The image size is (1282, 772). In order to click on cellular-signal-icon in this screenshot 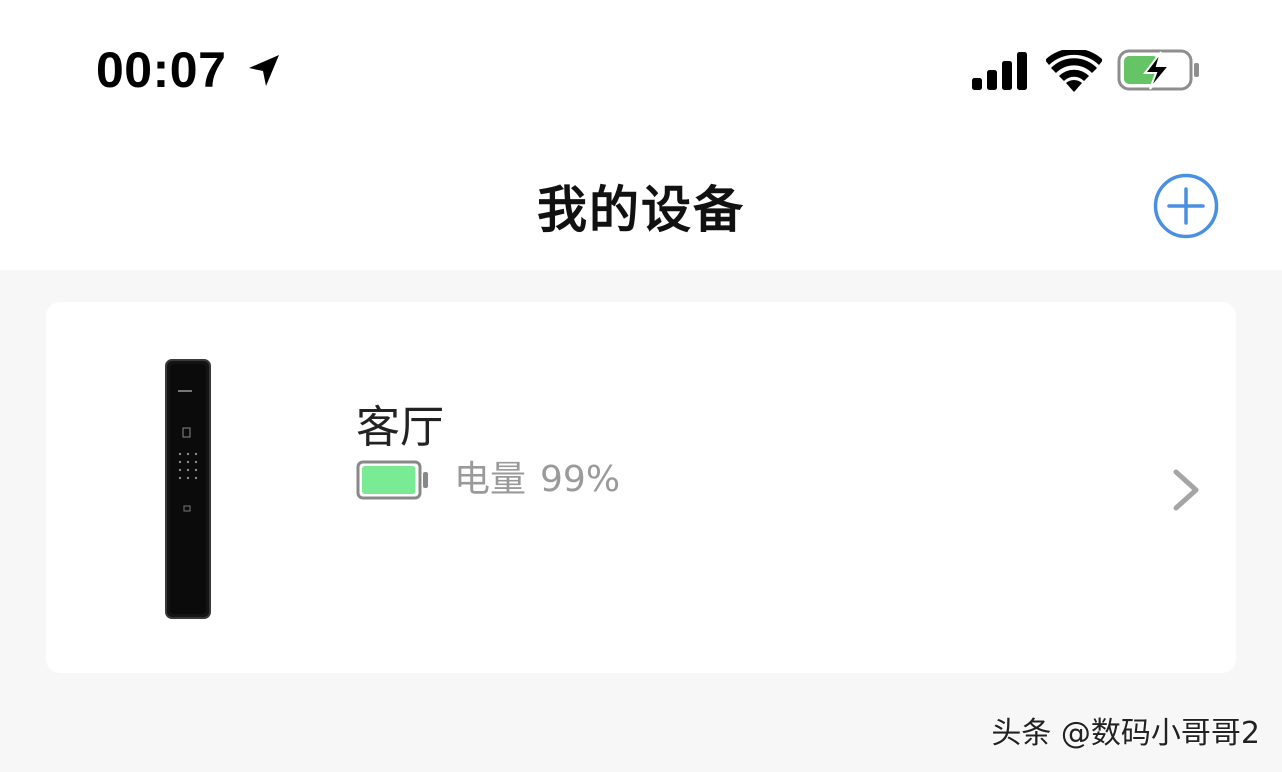, I will do `click(999, 71)`.